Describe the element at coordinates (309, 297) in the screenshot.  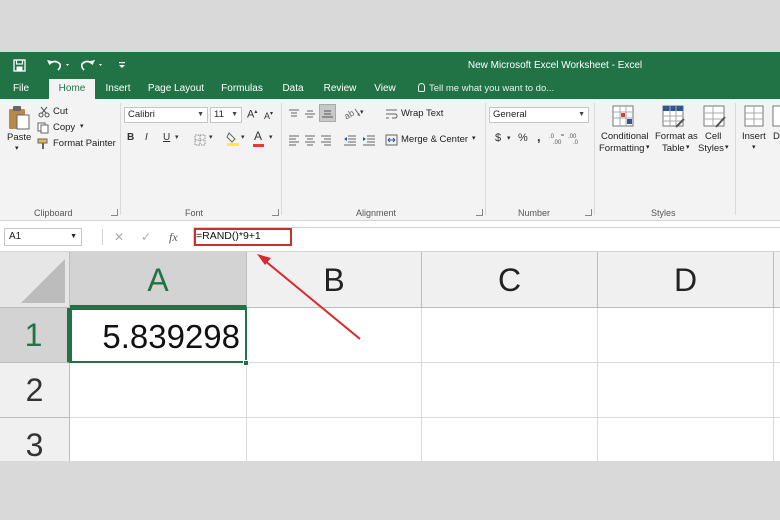
I see `annotation-arrow` at that location.